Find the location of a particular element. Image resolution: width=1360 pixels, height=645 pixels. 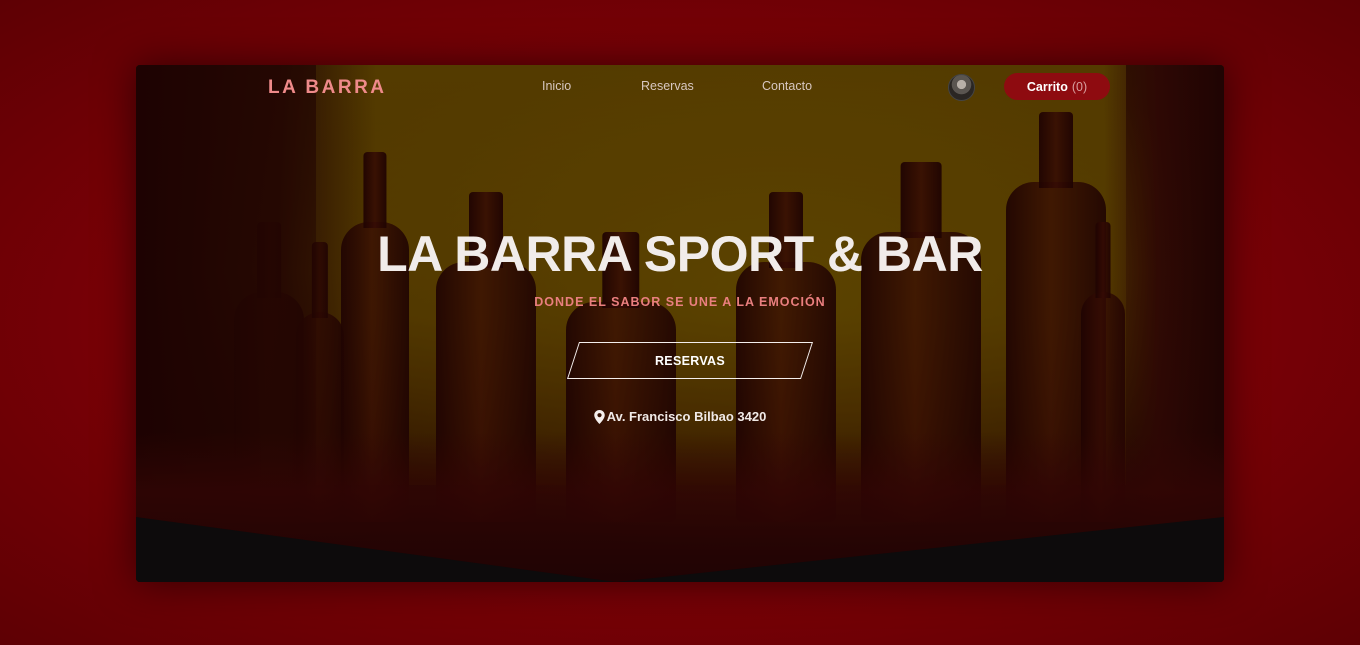

cta-label: RESERVAS is located at coordinates (689, 361).